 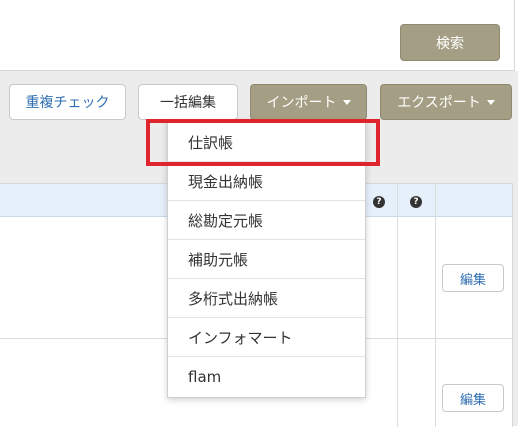 What do you see at coordinates (263, 142) in the screenshot?
I see `highlight-annotation` at bounding box center [263, 142].